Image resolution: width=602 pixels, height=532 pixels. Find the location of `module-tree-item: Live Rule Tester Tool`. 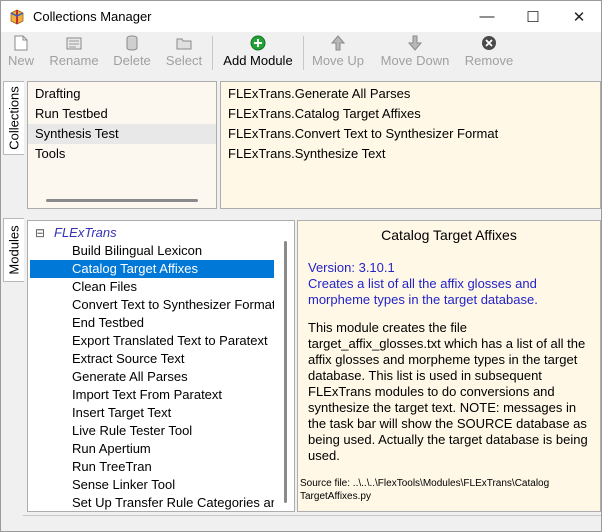

module-tree-item: Live Rule Tester Tool is located at coordinates (152, 431).